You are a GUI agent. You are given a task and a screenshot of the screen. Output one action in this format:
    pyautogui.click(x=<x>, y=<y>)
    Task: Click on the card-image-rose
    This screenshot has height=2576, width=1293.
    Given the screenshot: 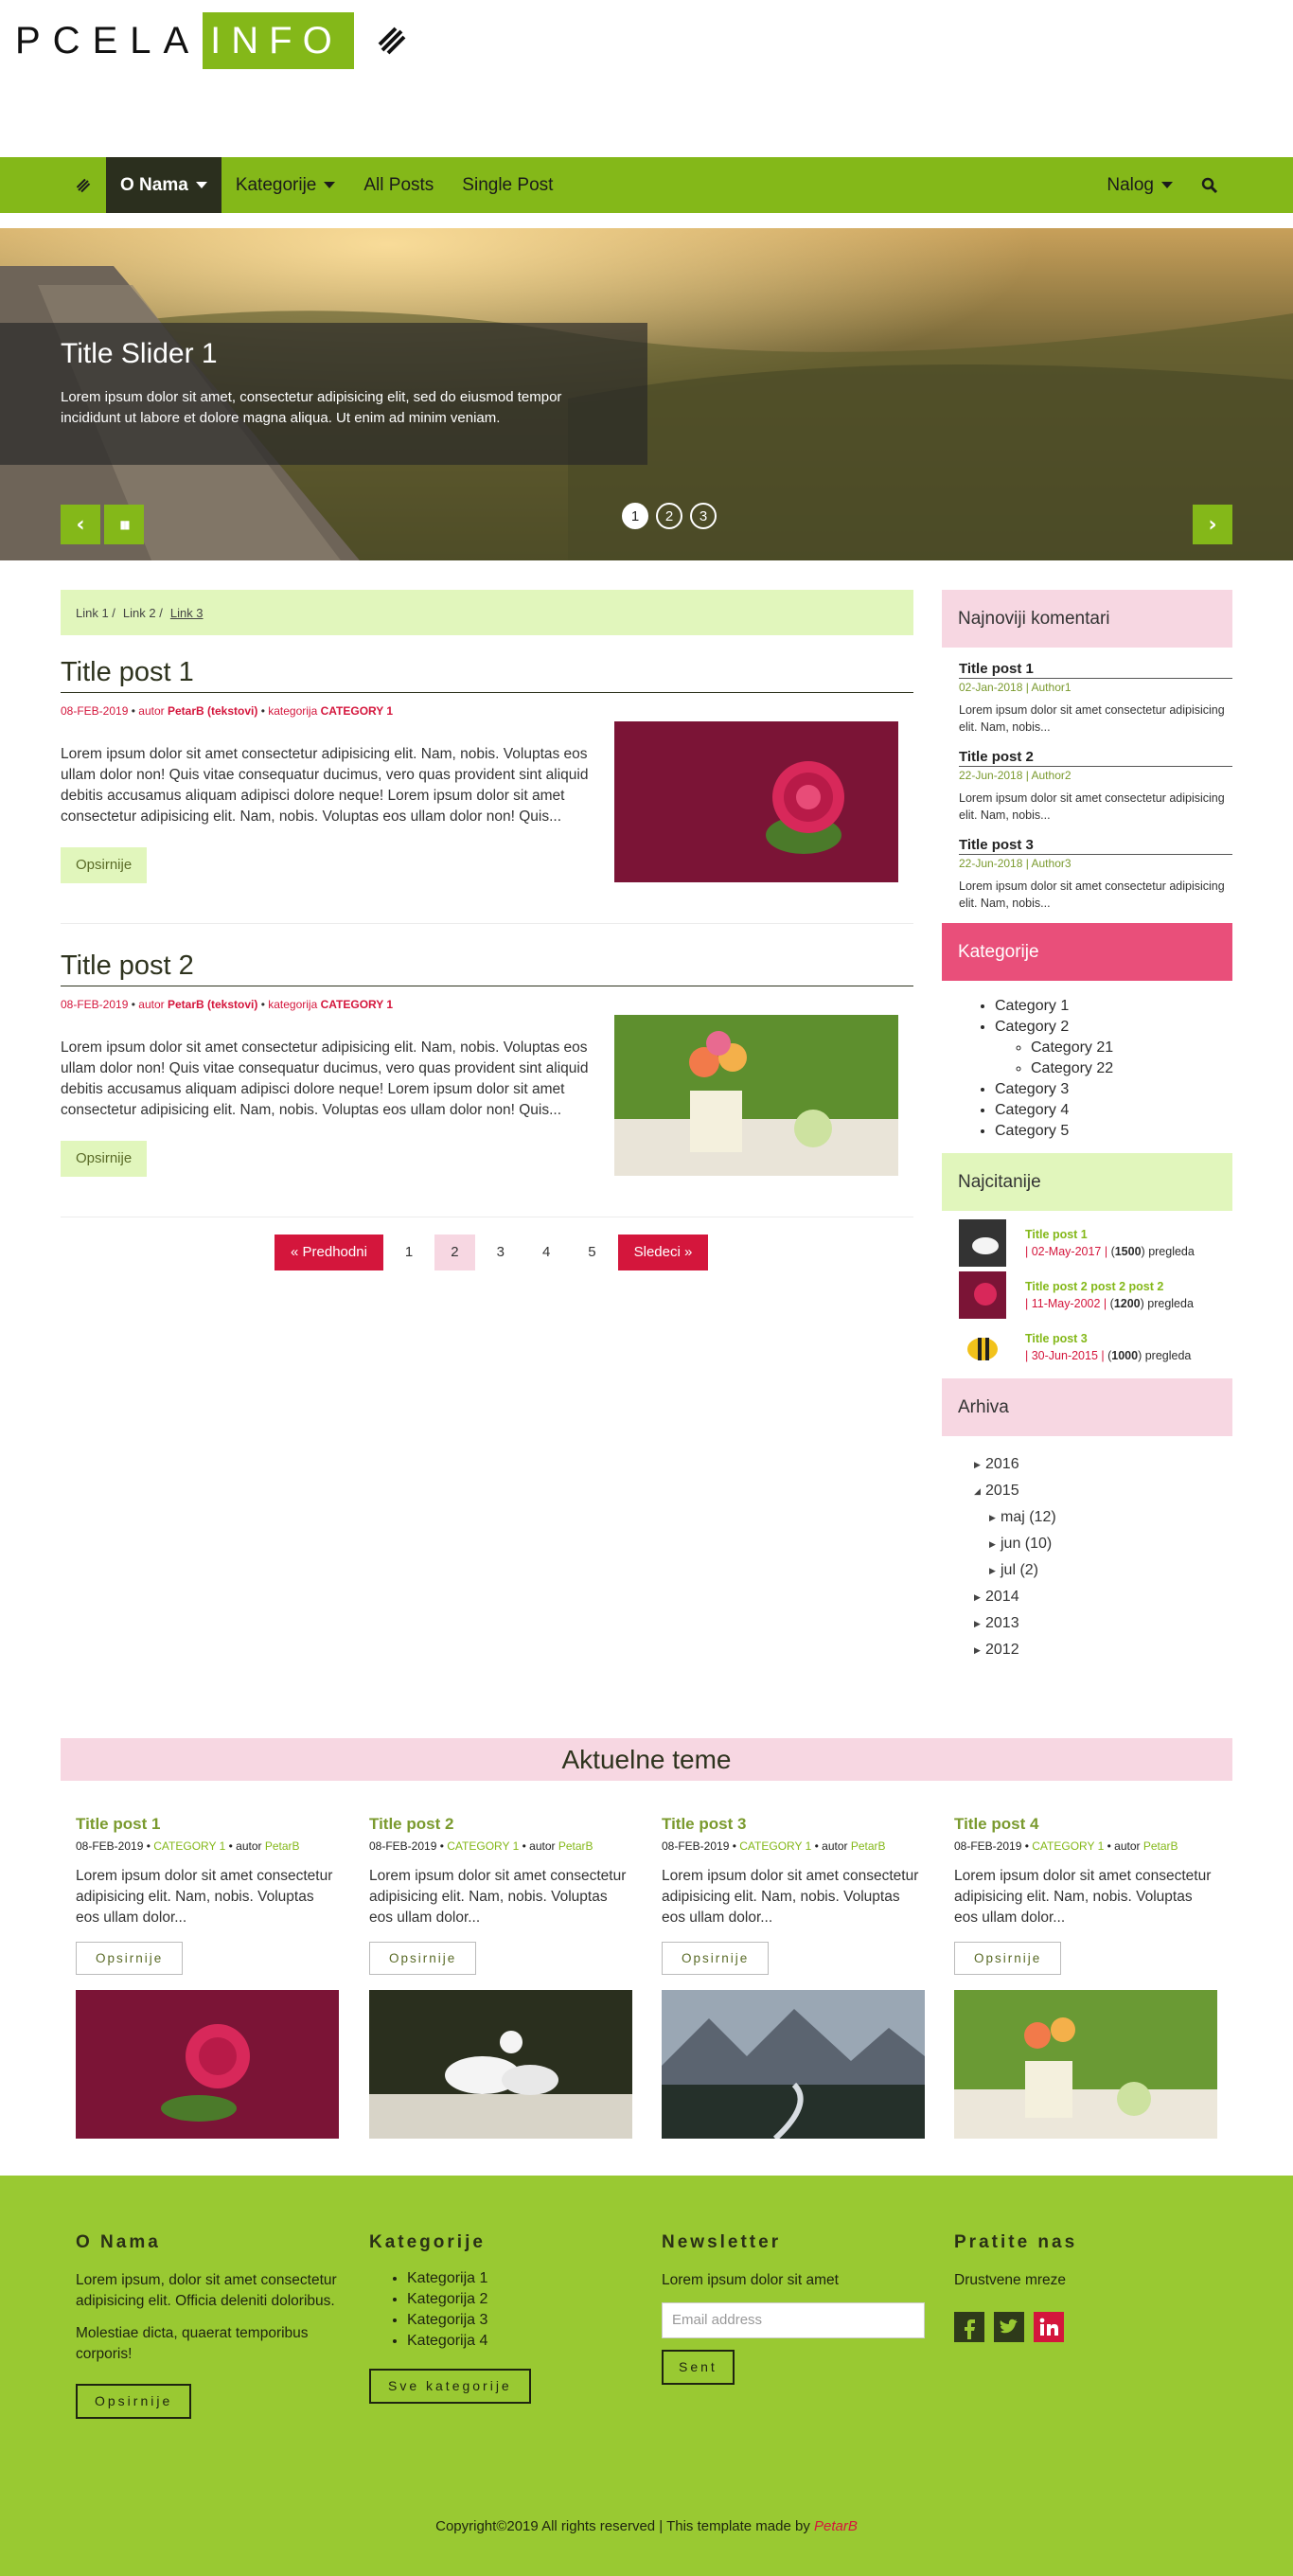 What is the action you would take?
    pyautogui.click(x=207, y=2065)
    